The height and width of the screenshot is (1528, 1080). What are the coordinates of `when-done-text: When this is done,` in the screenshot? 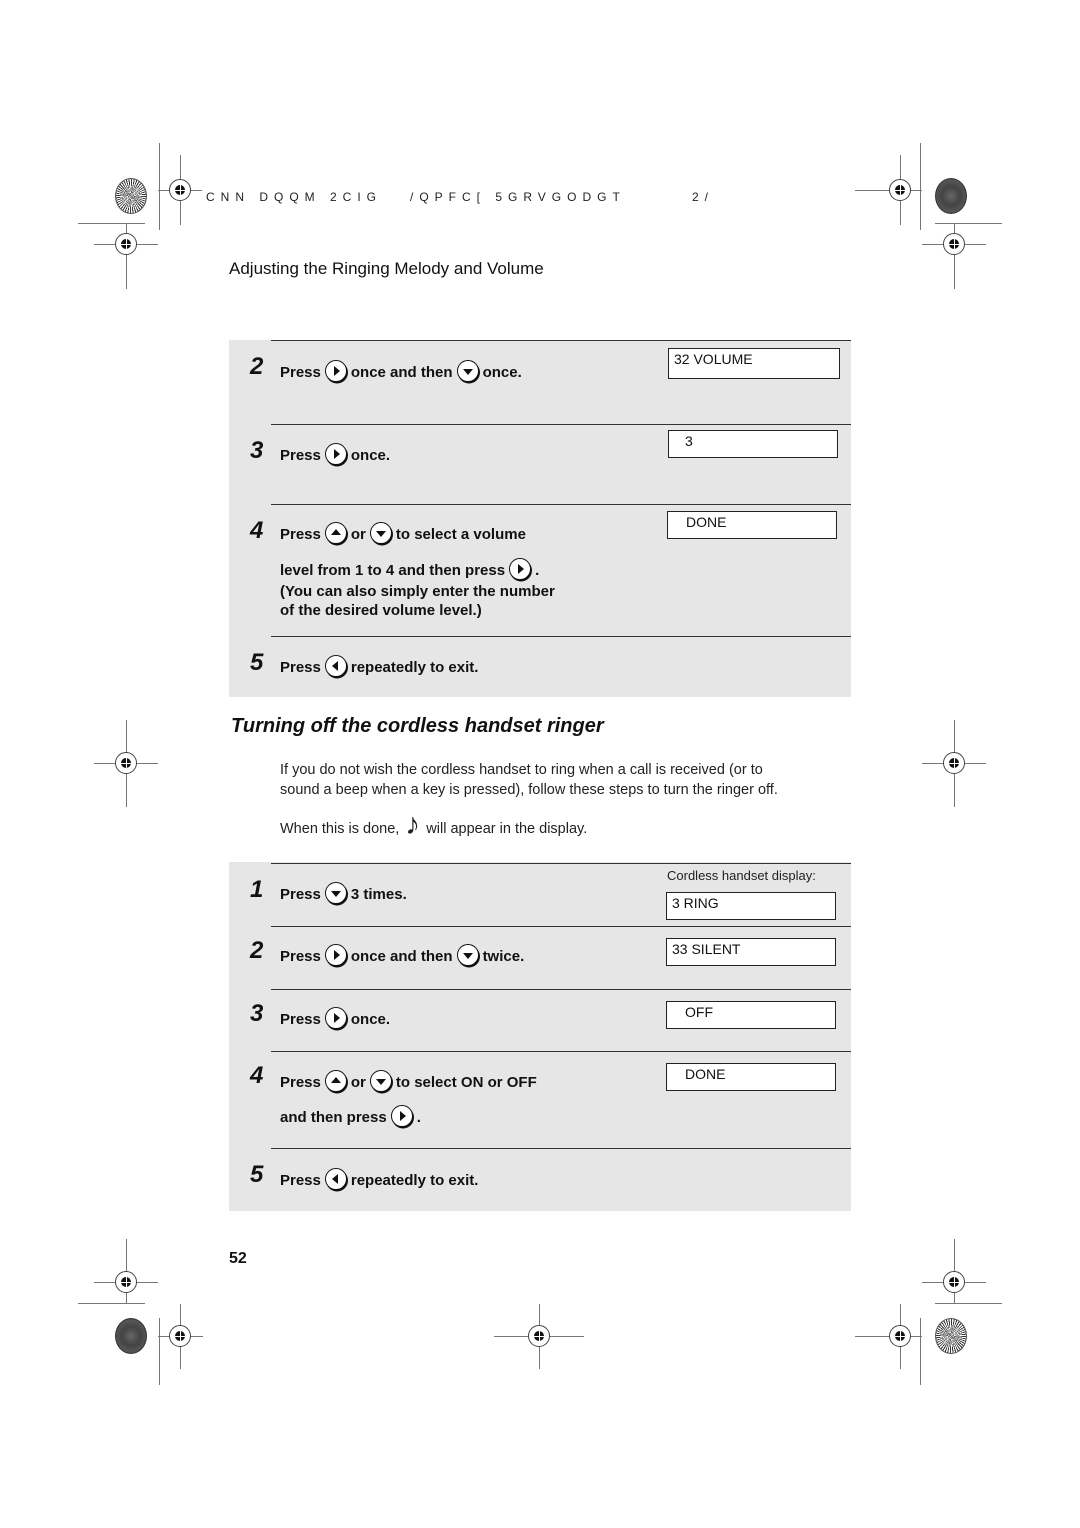 It's located at (340, 828).